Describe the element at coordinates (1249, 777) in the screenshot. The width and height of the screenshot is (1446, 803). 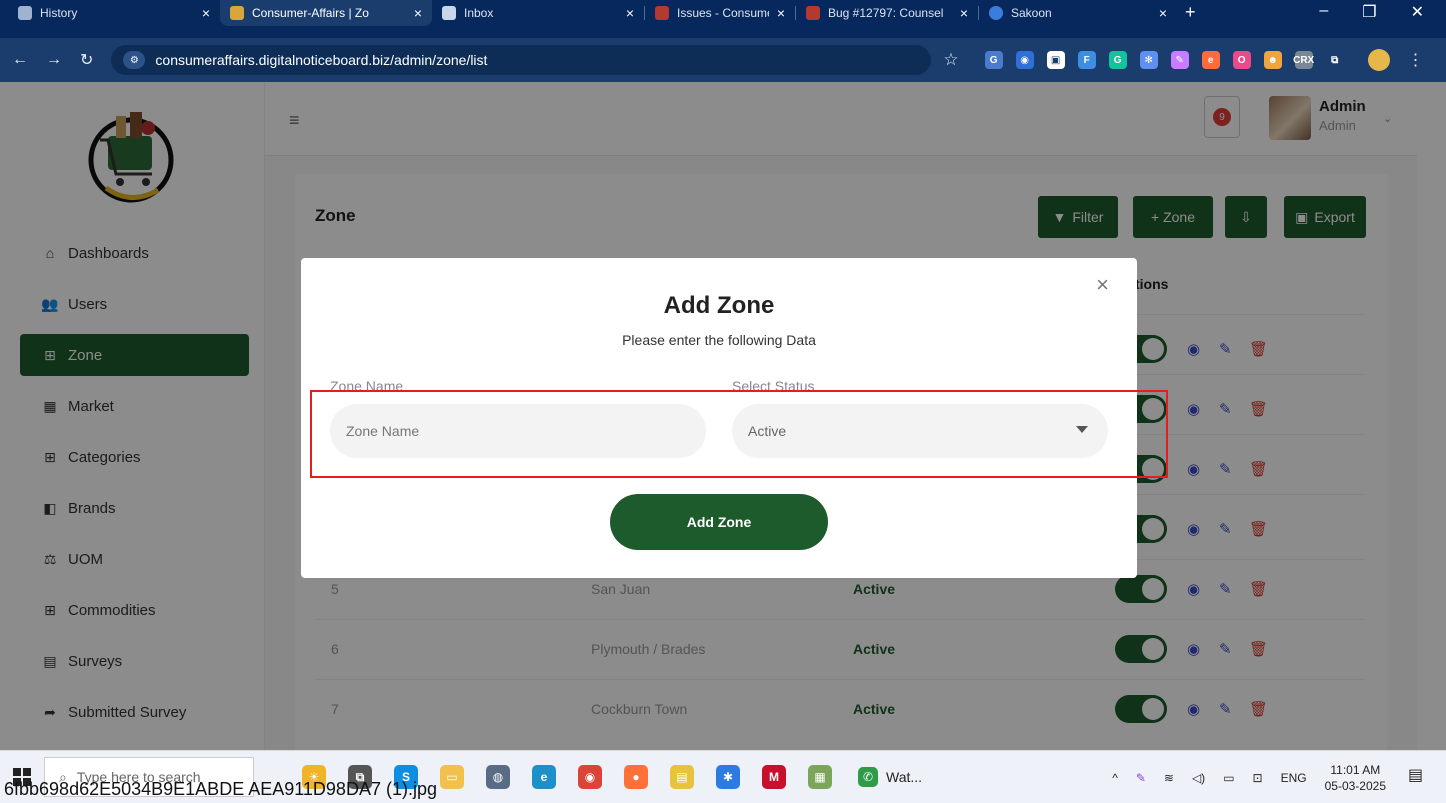
I see `system-tray: ^ ✎ ≋ ◁) ▭ ⊡ ENG 11:01 AM 05-03-2025` at that location.